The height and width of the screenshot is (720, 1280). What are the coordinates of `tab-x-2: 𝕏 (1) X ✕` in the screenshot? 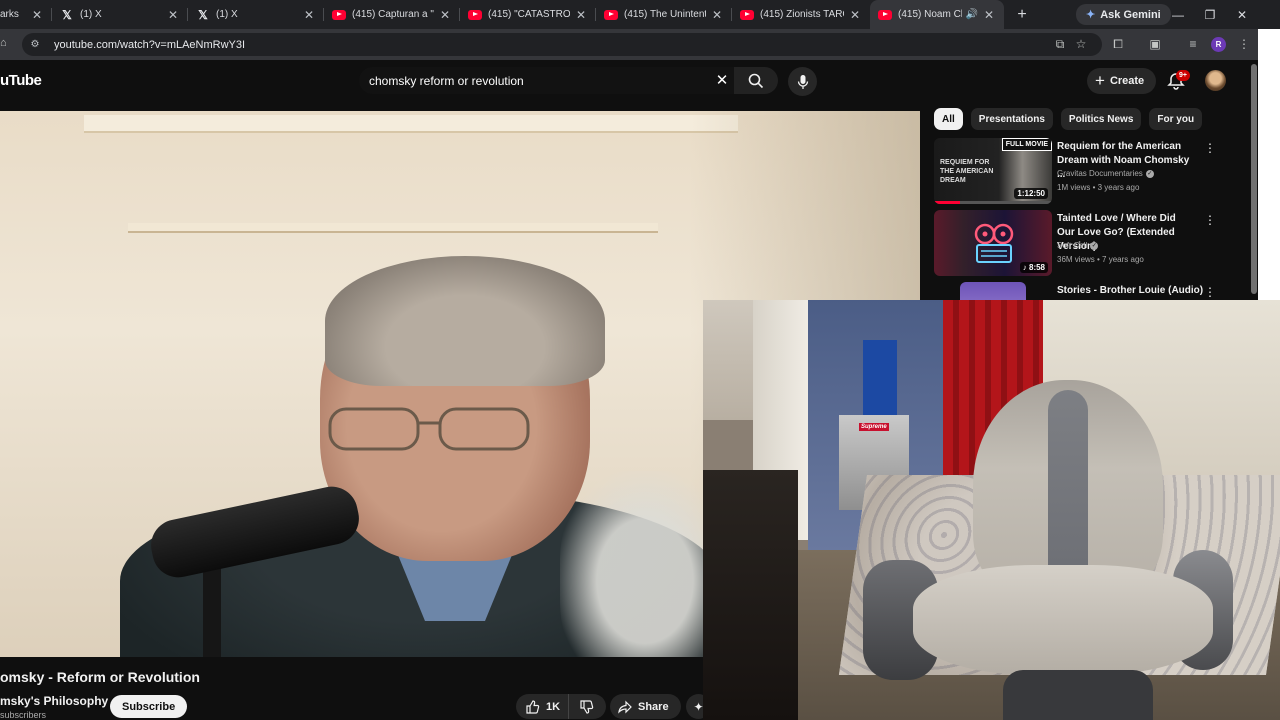 It's located at (256, 14).